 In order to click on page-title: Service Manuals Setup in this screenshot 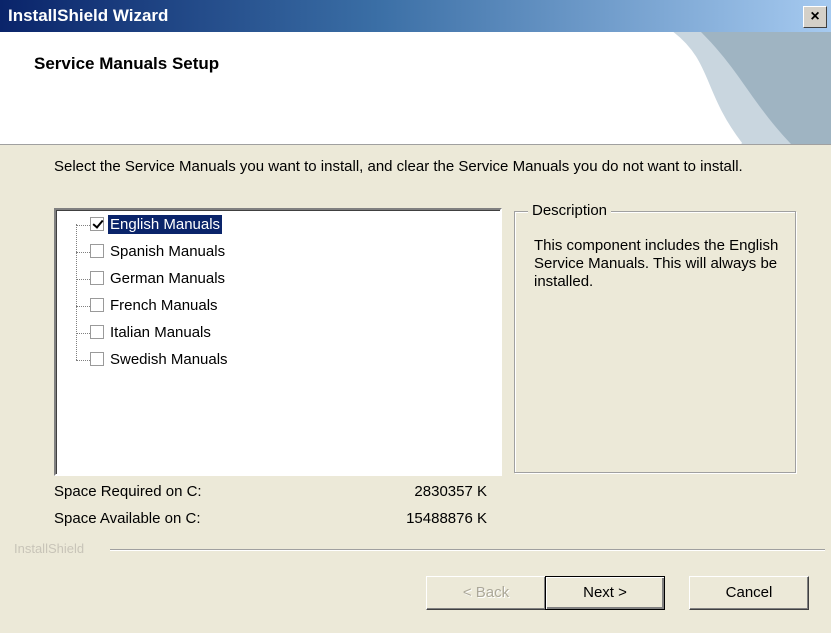, I will do `click(127, 63)`.